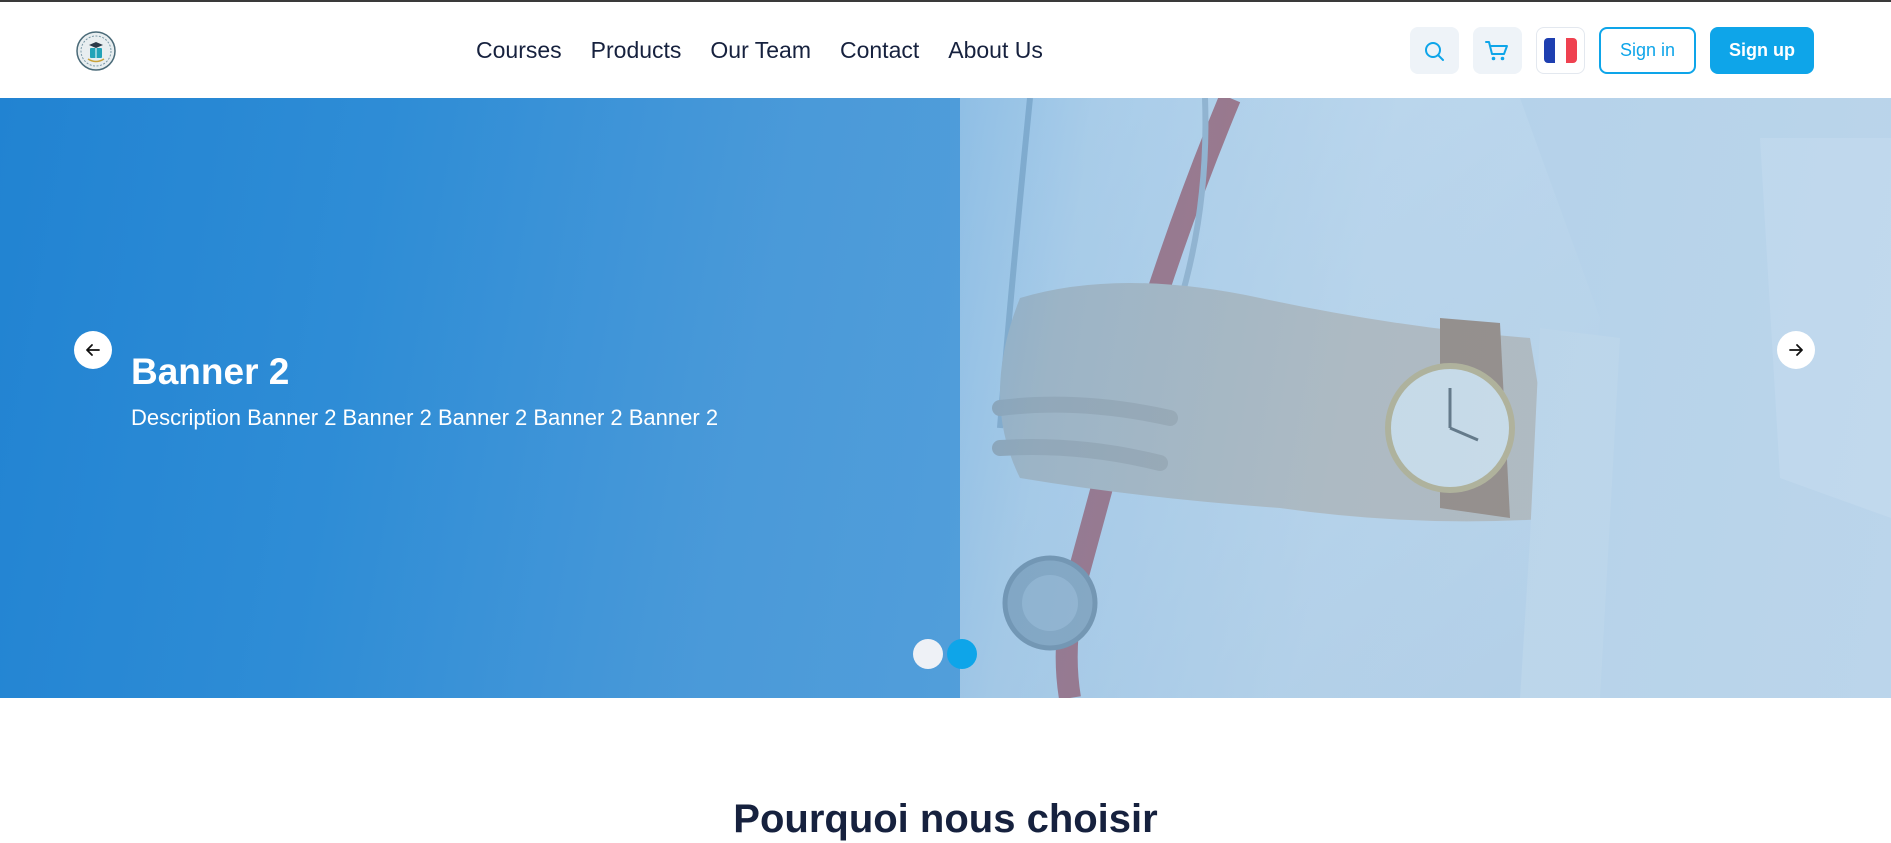 The width and height of the screenshot is (1891, 843). Describe the element at coordinates (519, 50) in the screenshot. I see `nav-link-courses: Courses` at that location.